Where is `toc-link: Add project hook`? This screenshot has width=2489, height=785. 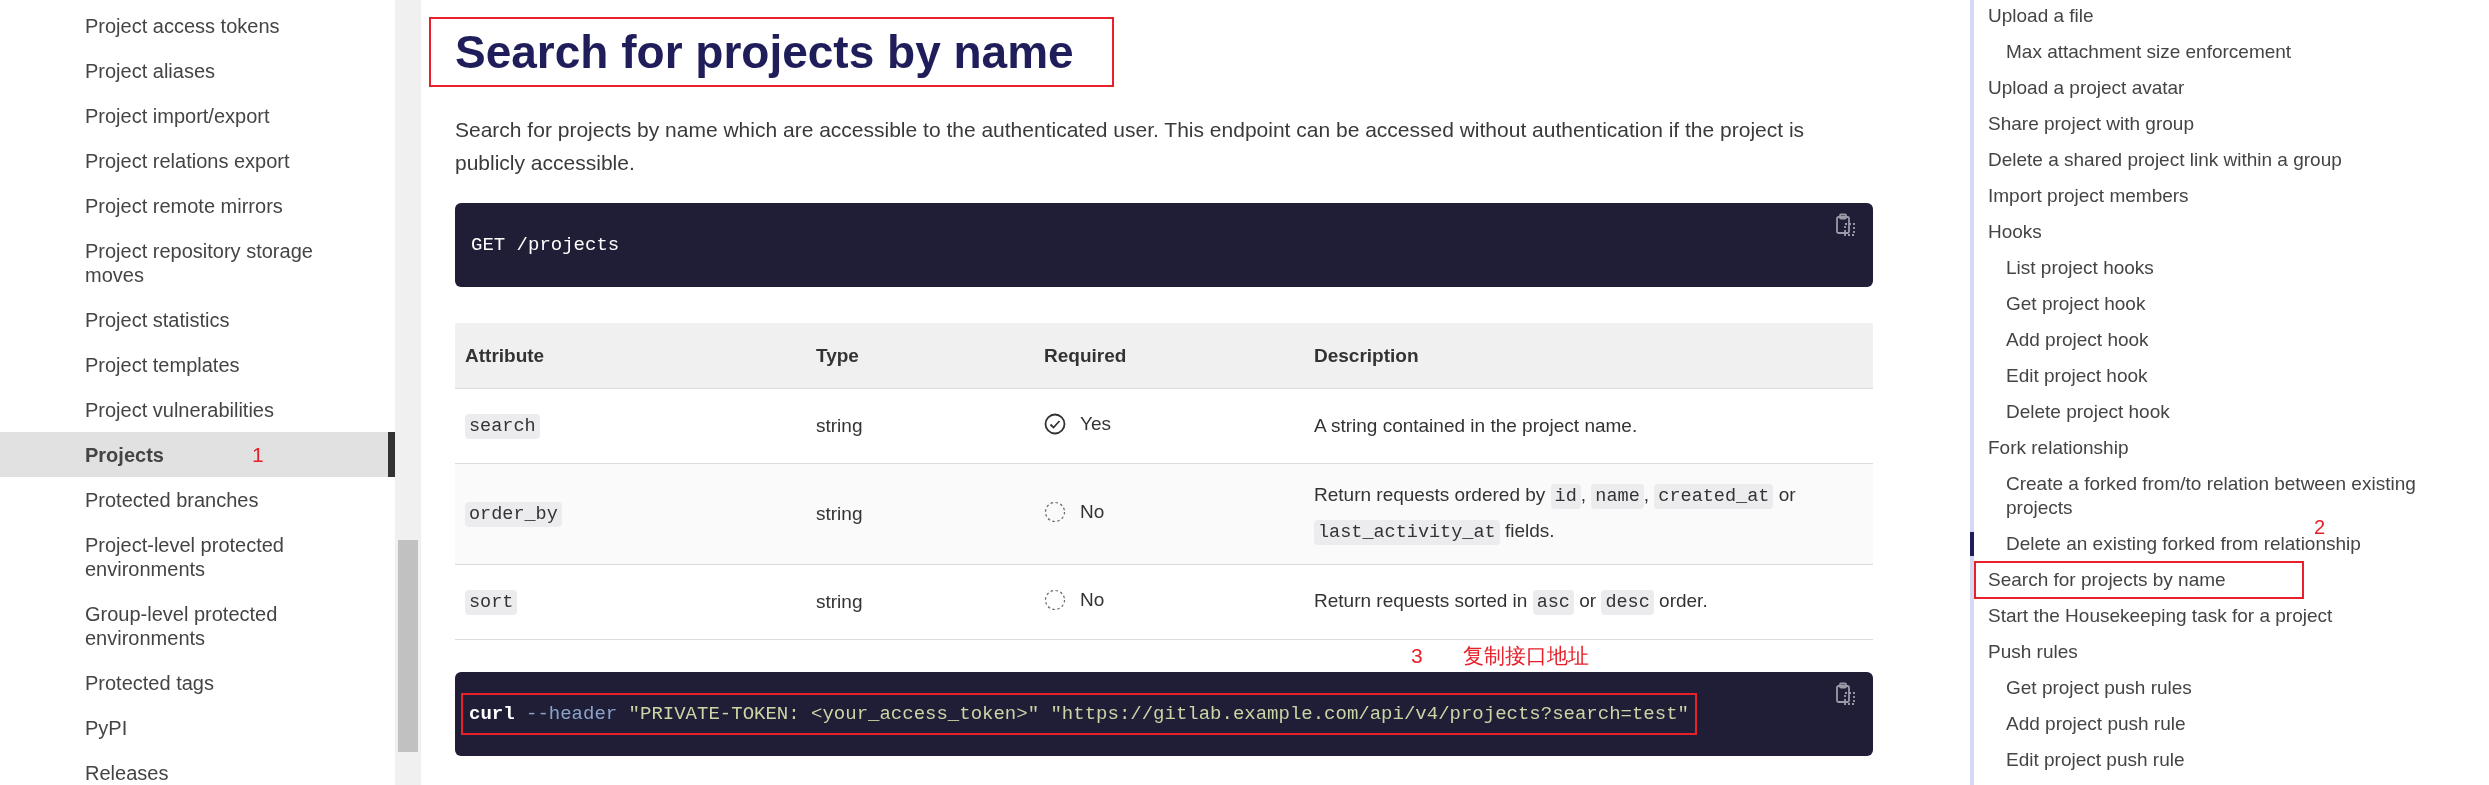 toc-link: Add project hook is located at coordinates (2067, 340).